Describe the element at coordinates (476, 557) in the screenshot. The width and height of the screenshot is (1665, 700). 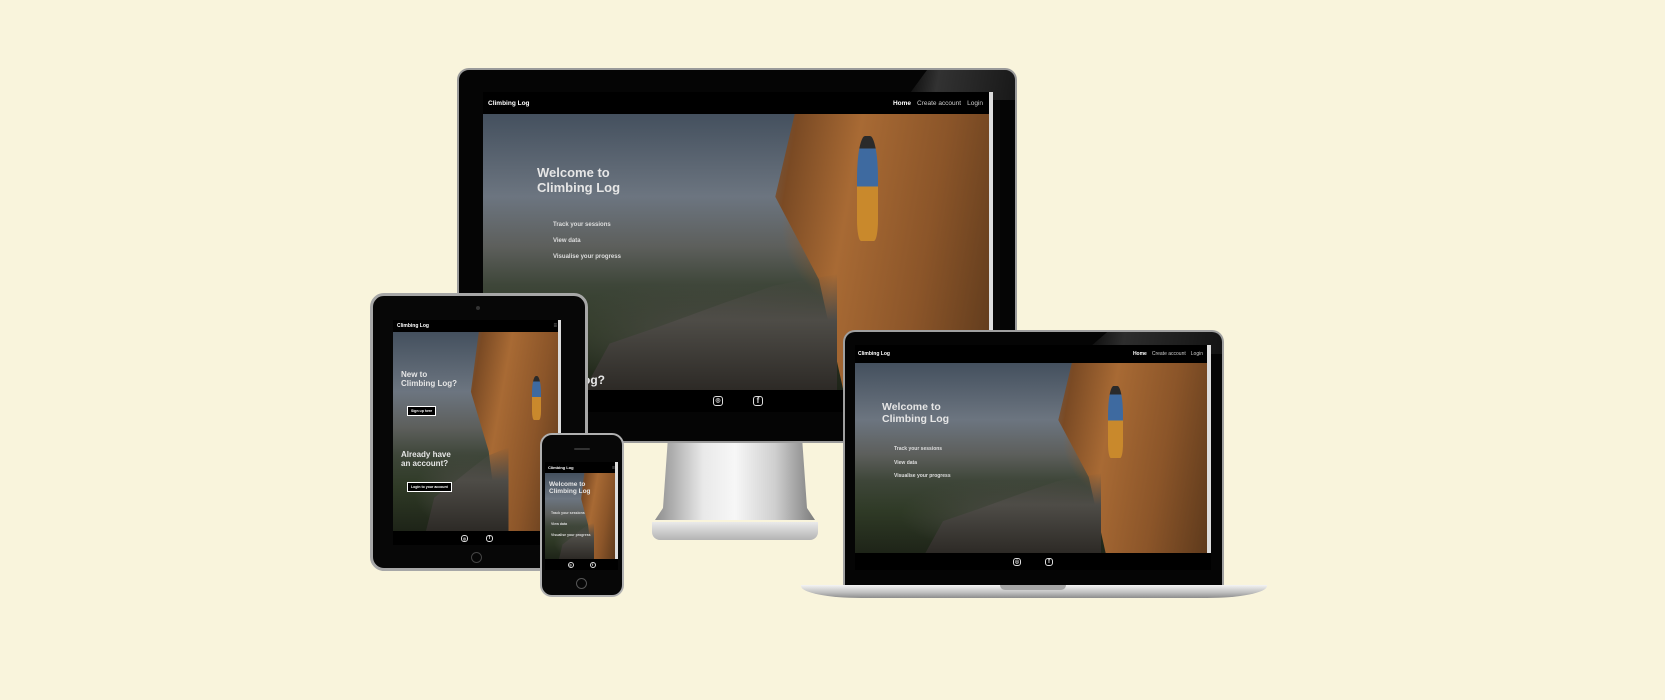
I see `tablet-home-button` at that location.